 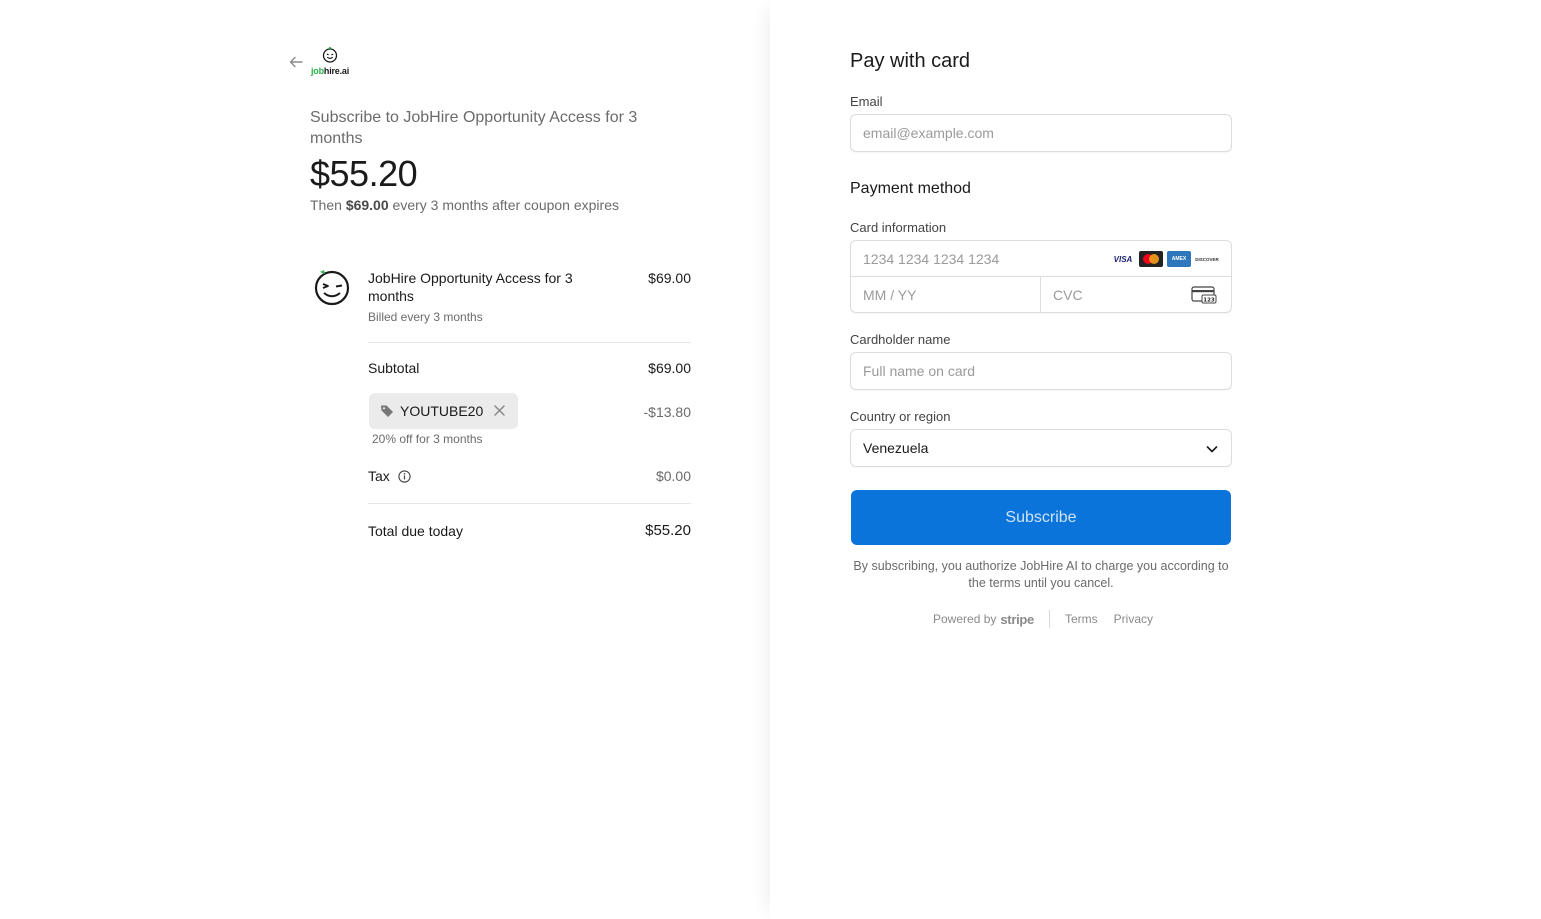 What do you see at coordinates (910, 188) in the screenshot?
I see `payment-method-heading: Payment method` at bounding box center [910, 188].